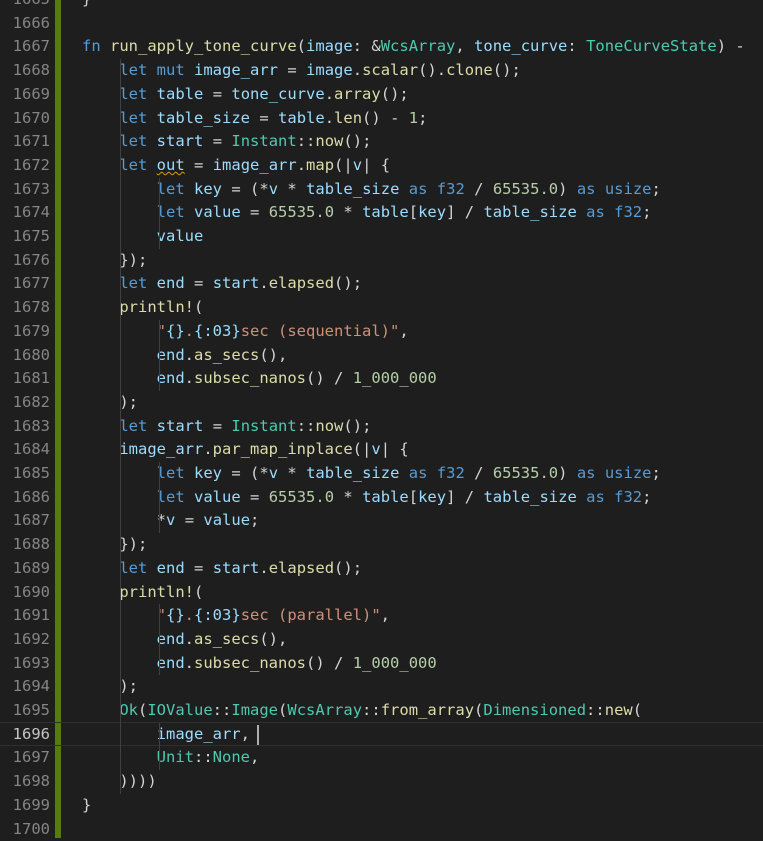 Image resolution: width=763 pixels, height=841 pixels. Describe the element at coordinates (170, 521) in the screenshot. I see `code-line: *v = value;` at that location.